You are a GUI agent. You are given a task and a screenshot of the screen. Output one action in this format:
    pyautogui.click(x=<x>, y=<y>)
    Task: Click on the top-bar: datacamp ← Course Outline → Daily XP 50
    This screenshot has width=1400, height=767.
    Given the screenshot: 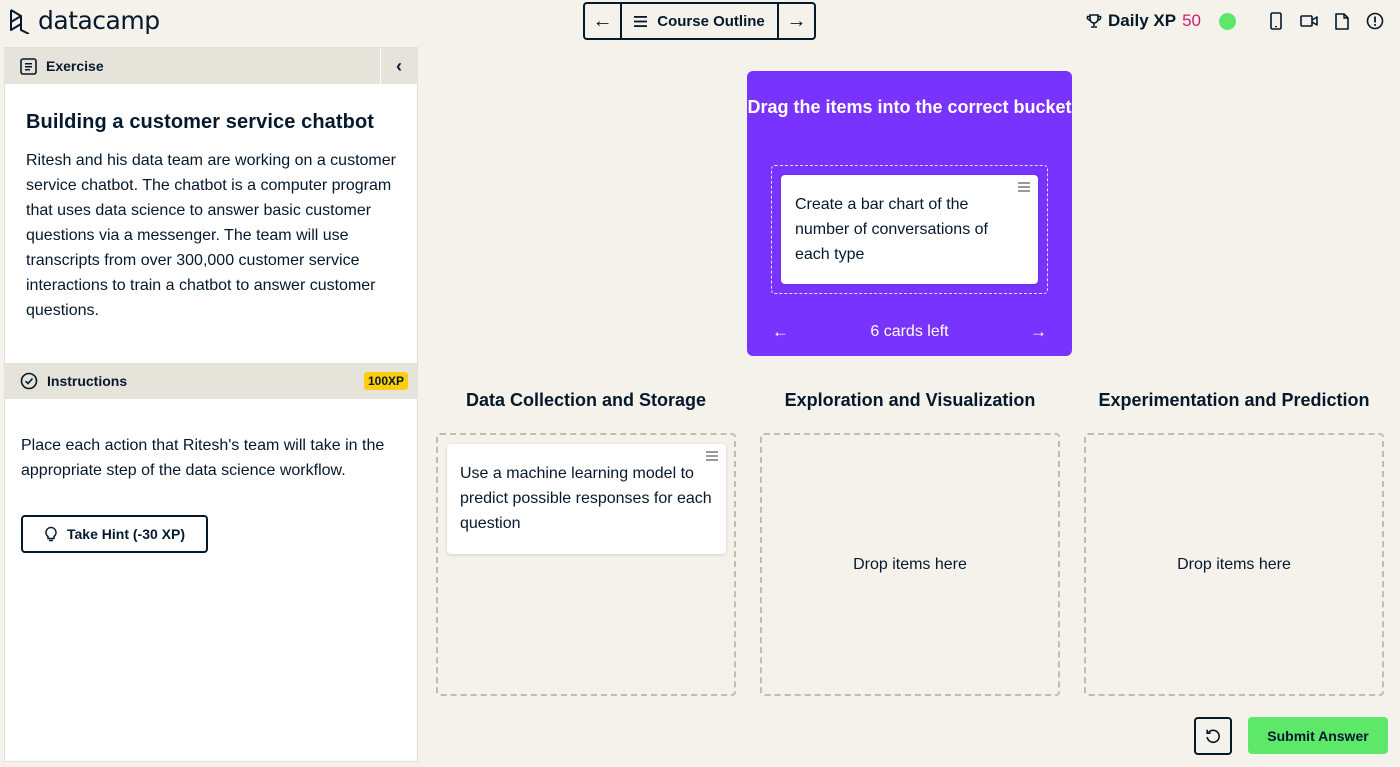 What is the action you would take?
    pyautogui.click(x=700, y=22)
    